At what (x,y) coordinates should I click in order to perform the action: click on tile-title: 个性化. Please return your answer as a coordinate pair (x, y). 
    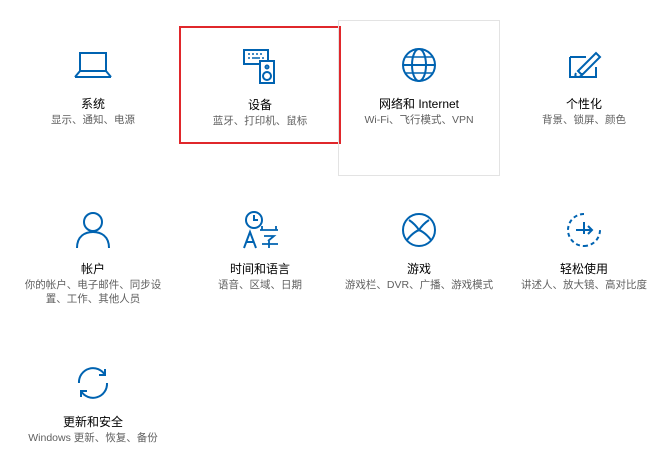
    Looking at the image, I should click on (583, 104).